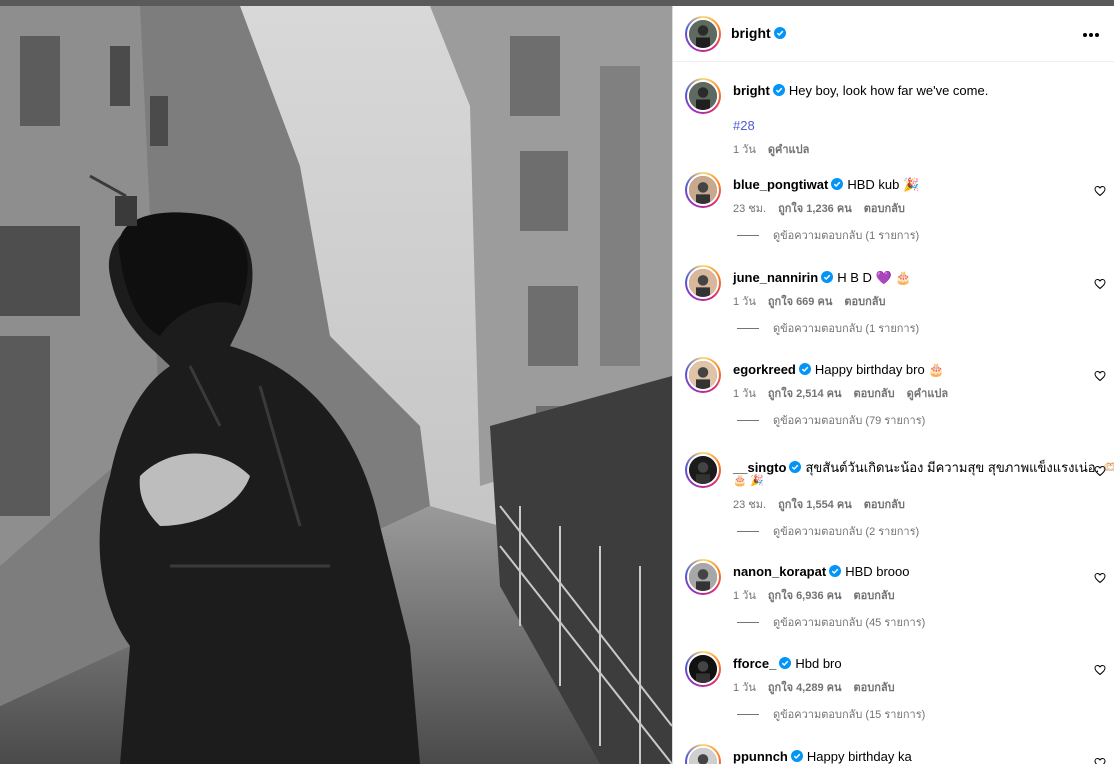 The image size is (1114, 764). I want to click on view-replies-button: ดูข้อความตอบกลับ (45 รายการ), so click(831, 622).